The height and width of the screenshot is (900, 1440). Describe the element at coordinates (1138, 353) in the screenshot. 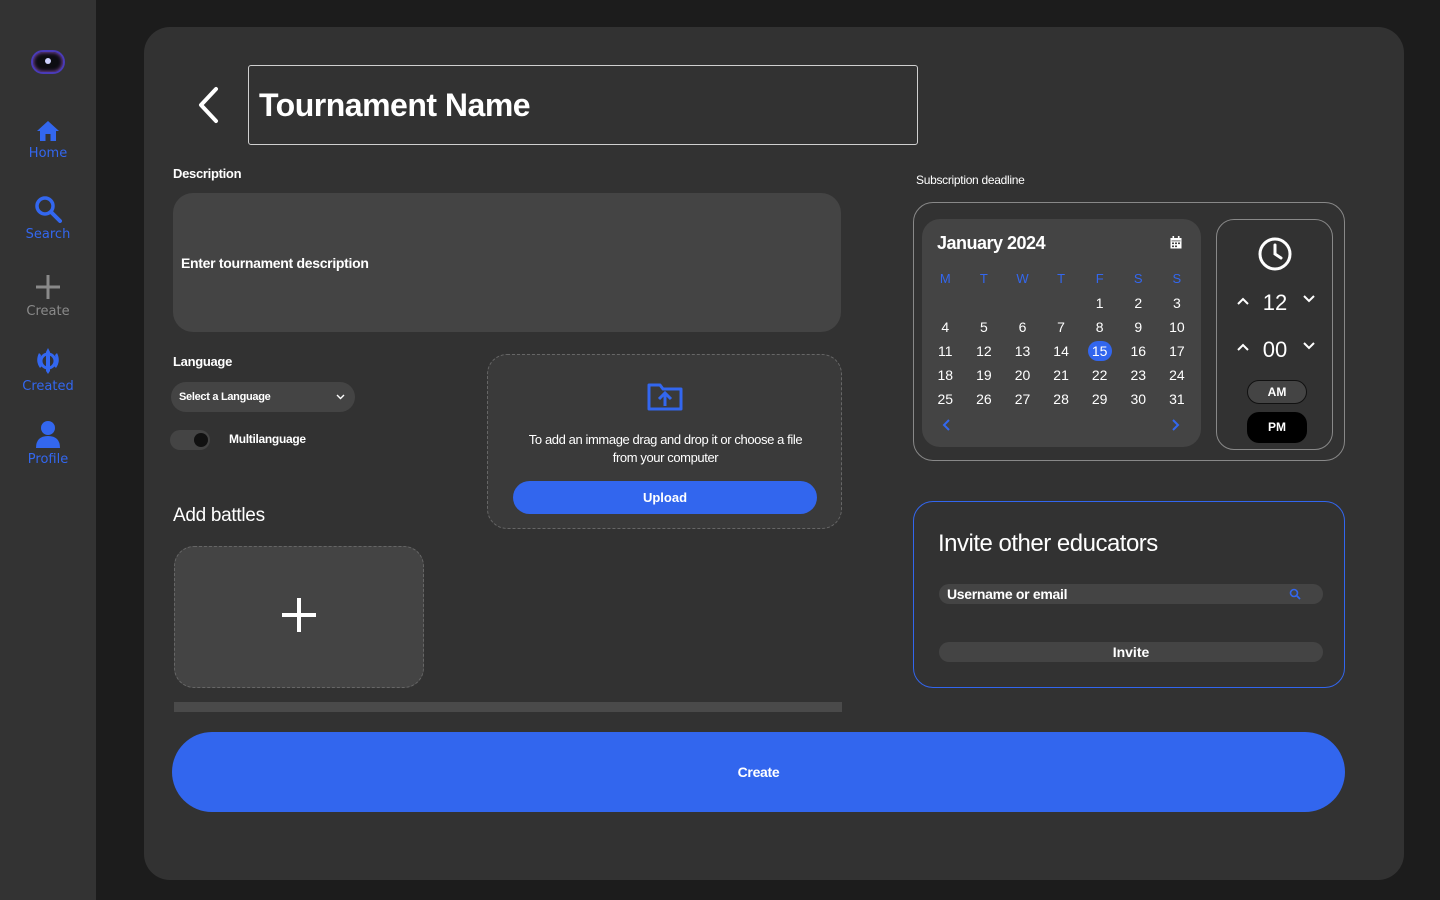

I see `day-cell: 16` at that location.